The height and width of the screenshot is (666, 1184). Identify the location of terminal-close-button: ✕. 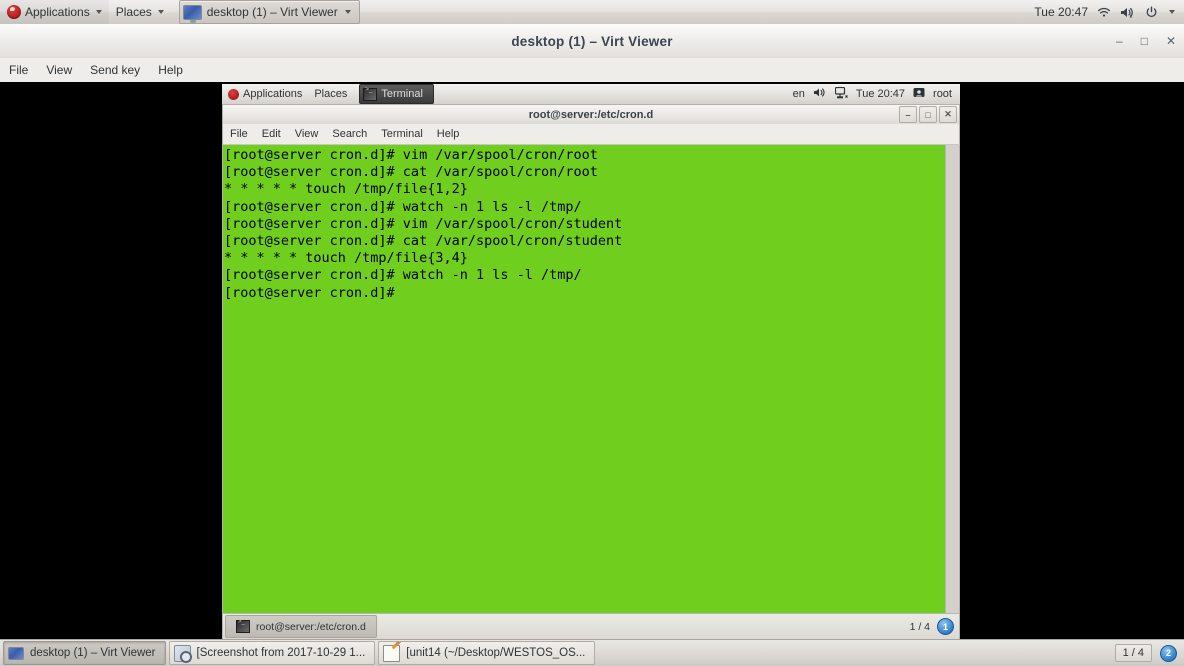
(948, 114).